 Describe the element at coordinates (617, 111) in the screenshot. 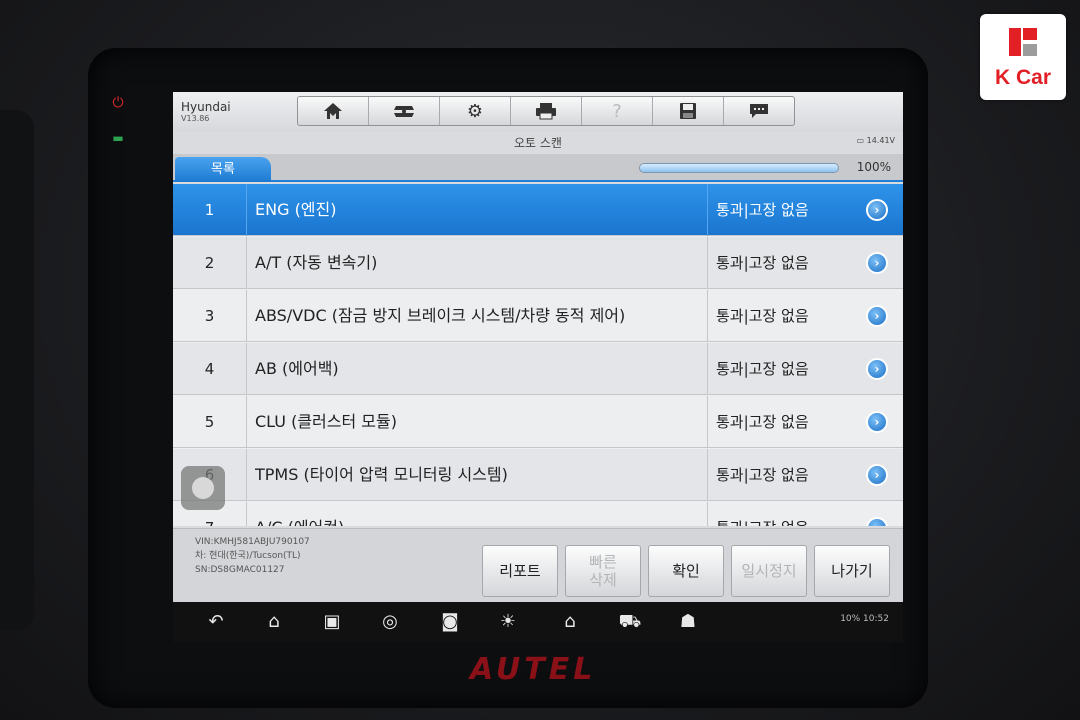

I see `help-icon: ?` at that location.